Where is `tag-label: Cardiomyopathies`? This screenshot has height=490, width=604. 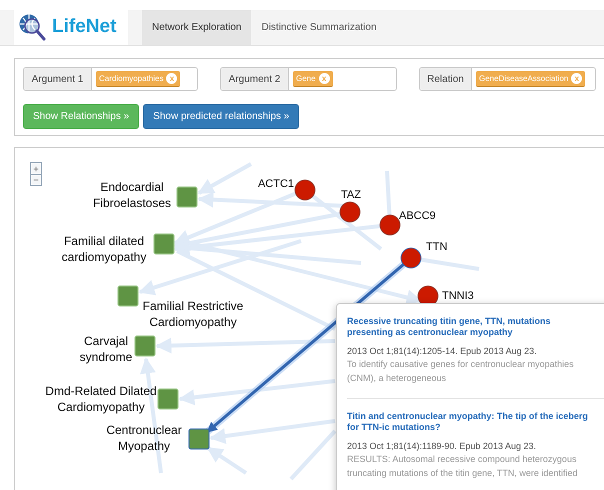
tag-label: Cardiomyopathies is located at coordinates (131, 78).